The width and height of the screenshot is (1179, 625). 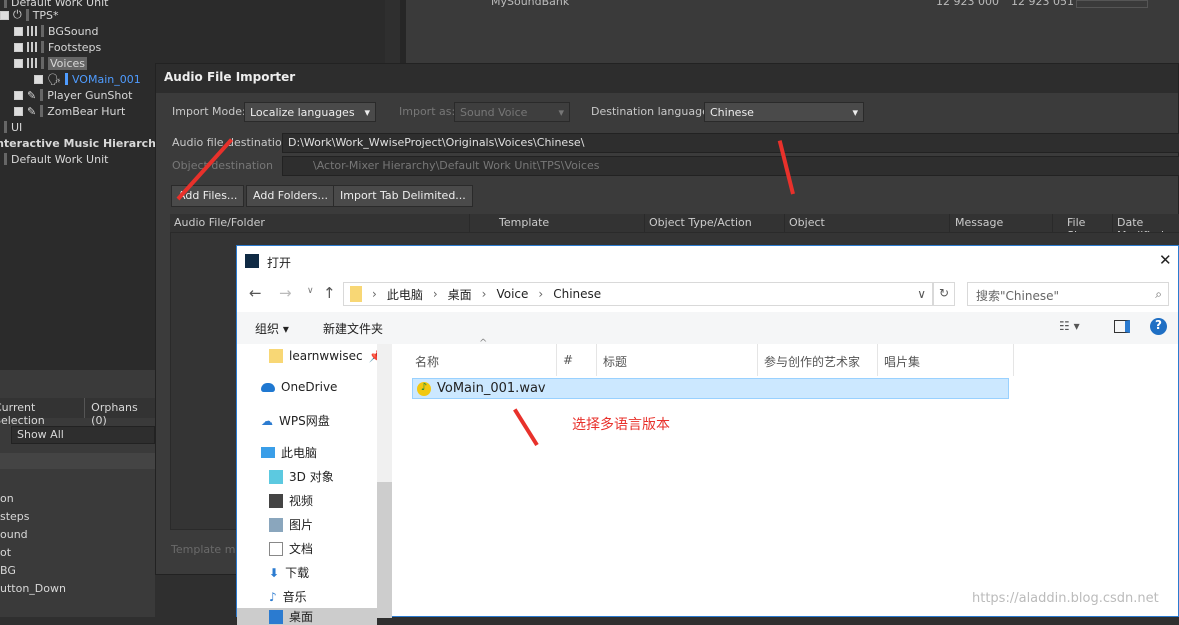 What do you see at coordinates (561, 112) in the screenshot?
I see `chevron-down-icon: ▾` at bounding box center [561, 112].